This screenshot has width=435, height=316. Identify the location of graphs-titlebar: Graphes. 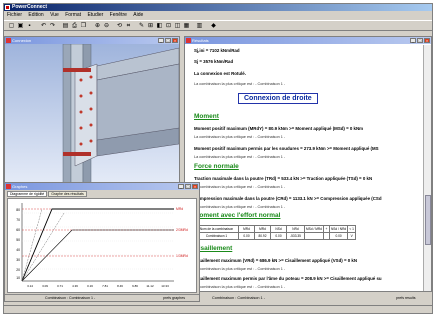
(102, 186).